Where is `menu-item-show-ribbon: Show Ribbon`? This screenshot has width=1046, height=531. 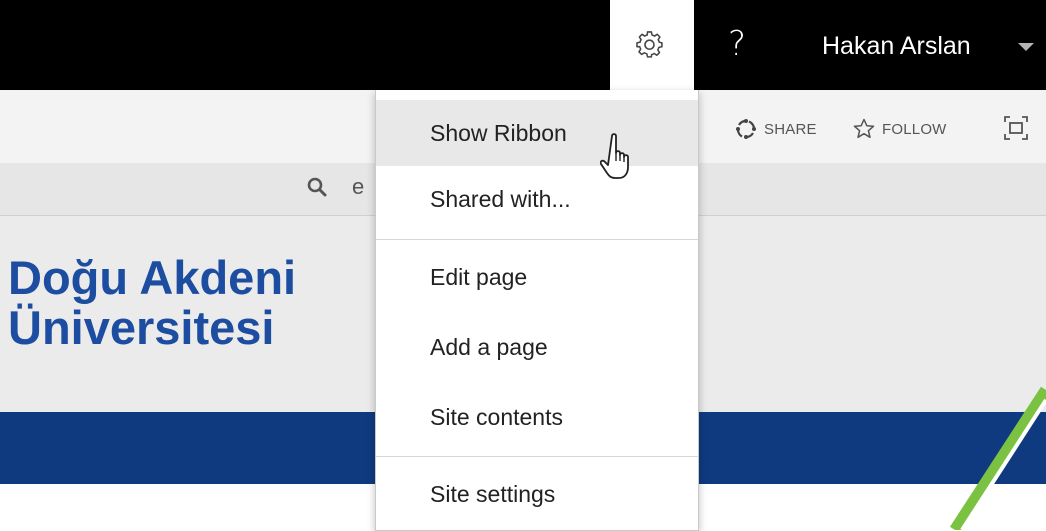
menu-item-show-ribbon: Show Ribbon is located at coordinates (537, 133).